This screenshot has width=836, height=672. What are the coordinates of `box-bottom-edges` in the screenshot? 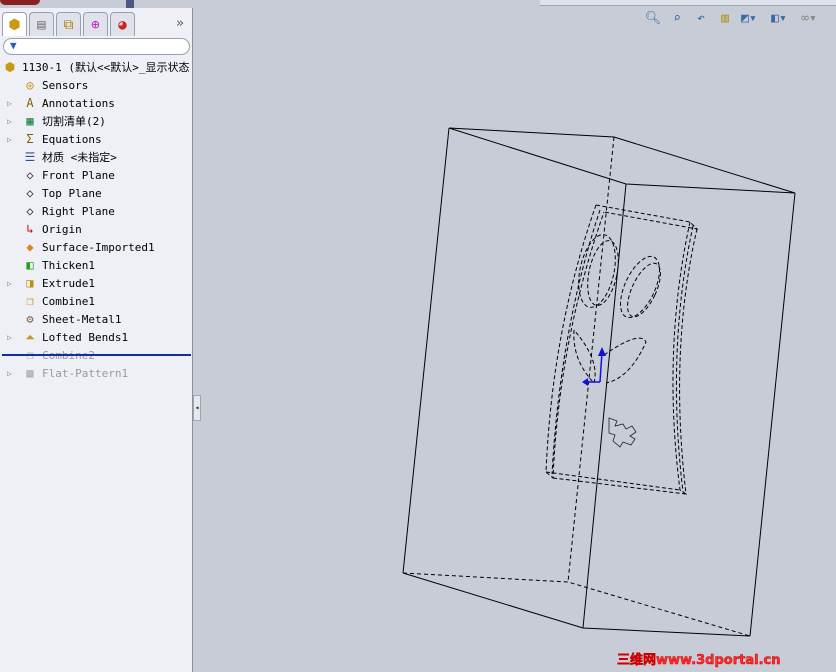 It's located at (576, 604).